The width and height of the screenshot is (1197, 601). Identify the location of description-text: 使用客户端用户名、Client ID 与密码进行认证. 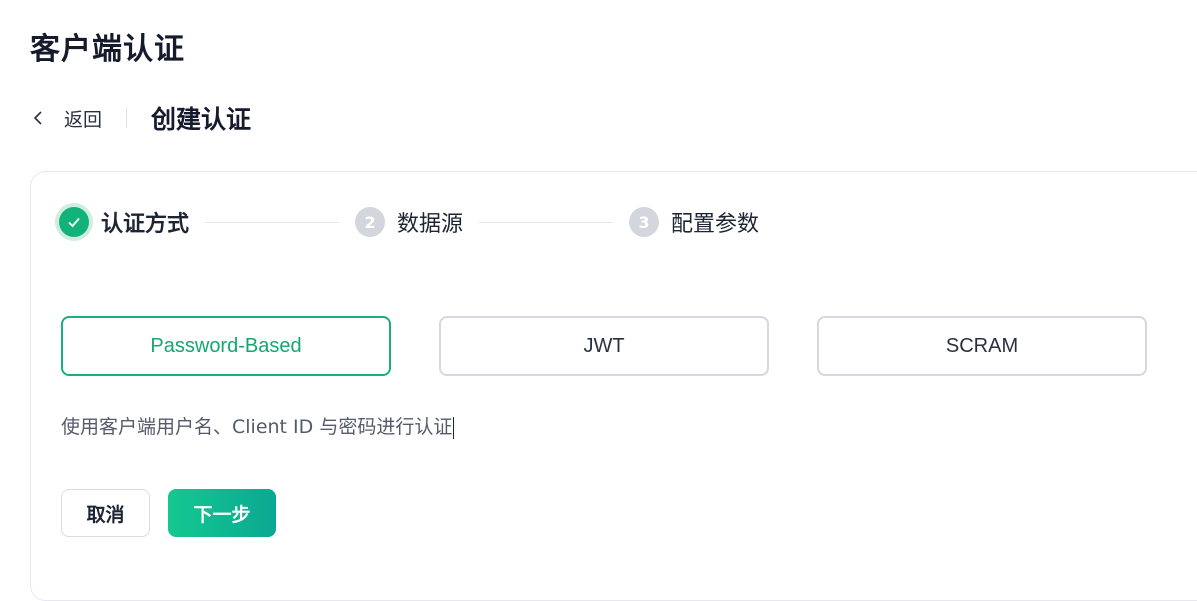
(257, 427).